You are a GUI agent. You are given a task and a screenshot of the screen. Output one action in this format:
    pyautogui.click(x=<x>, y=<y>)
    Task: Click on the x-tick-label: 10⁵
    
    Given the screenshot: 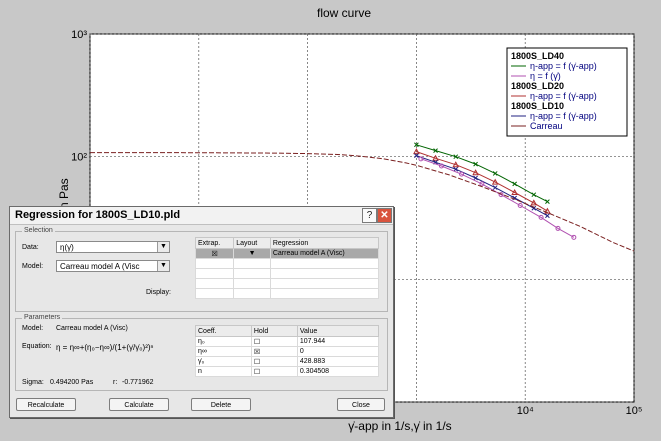 What is the action you would take?
    pyautogui.click(x=634, y=411)
    